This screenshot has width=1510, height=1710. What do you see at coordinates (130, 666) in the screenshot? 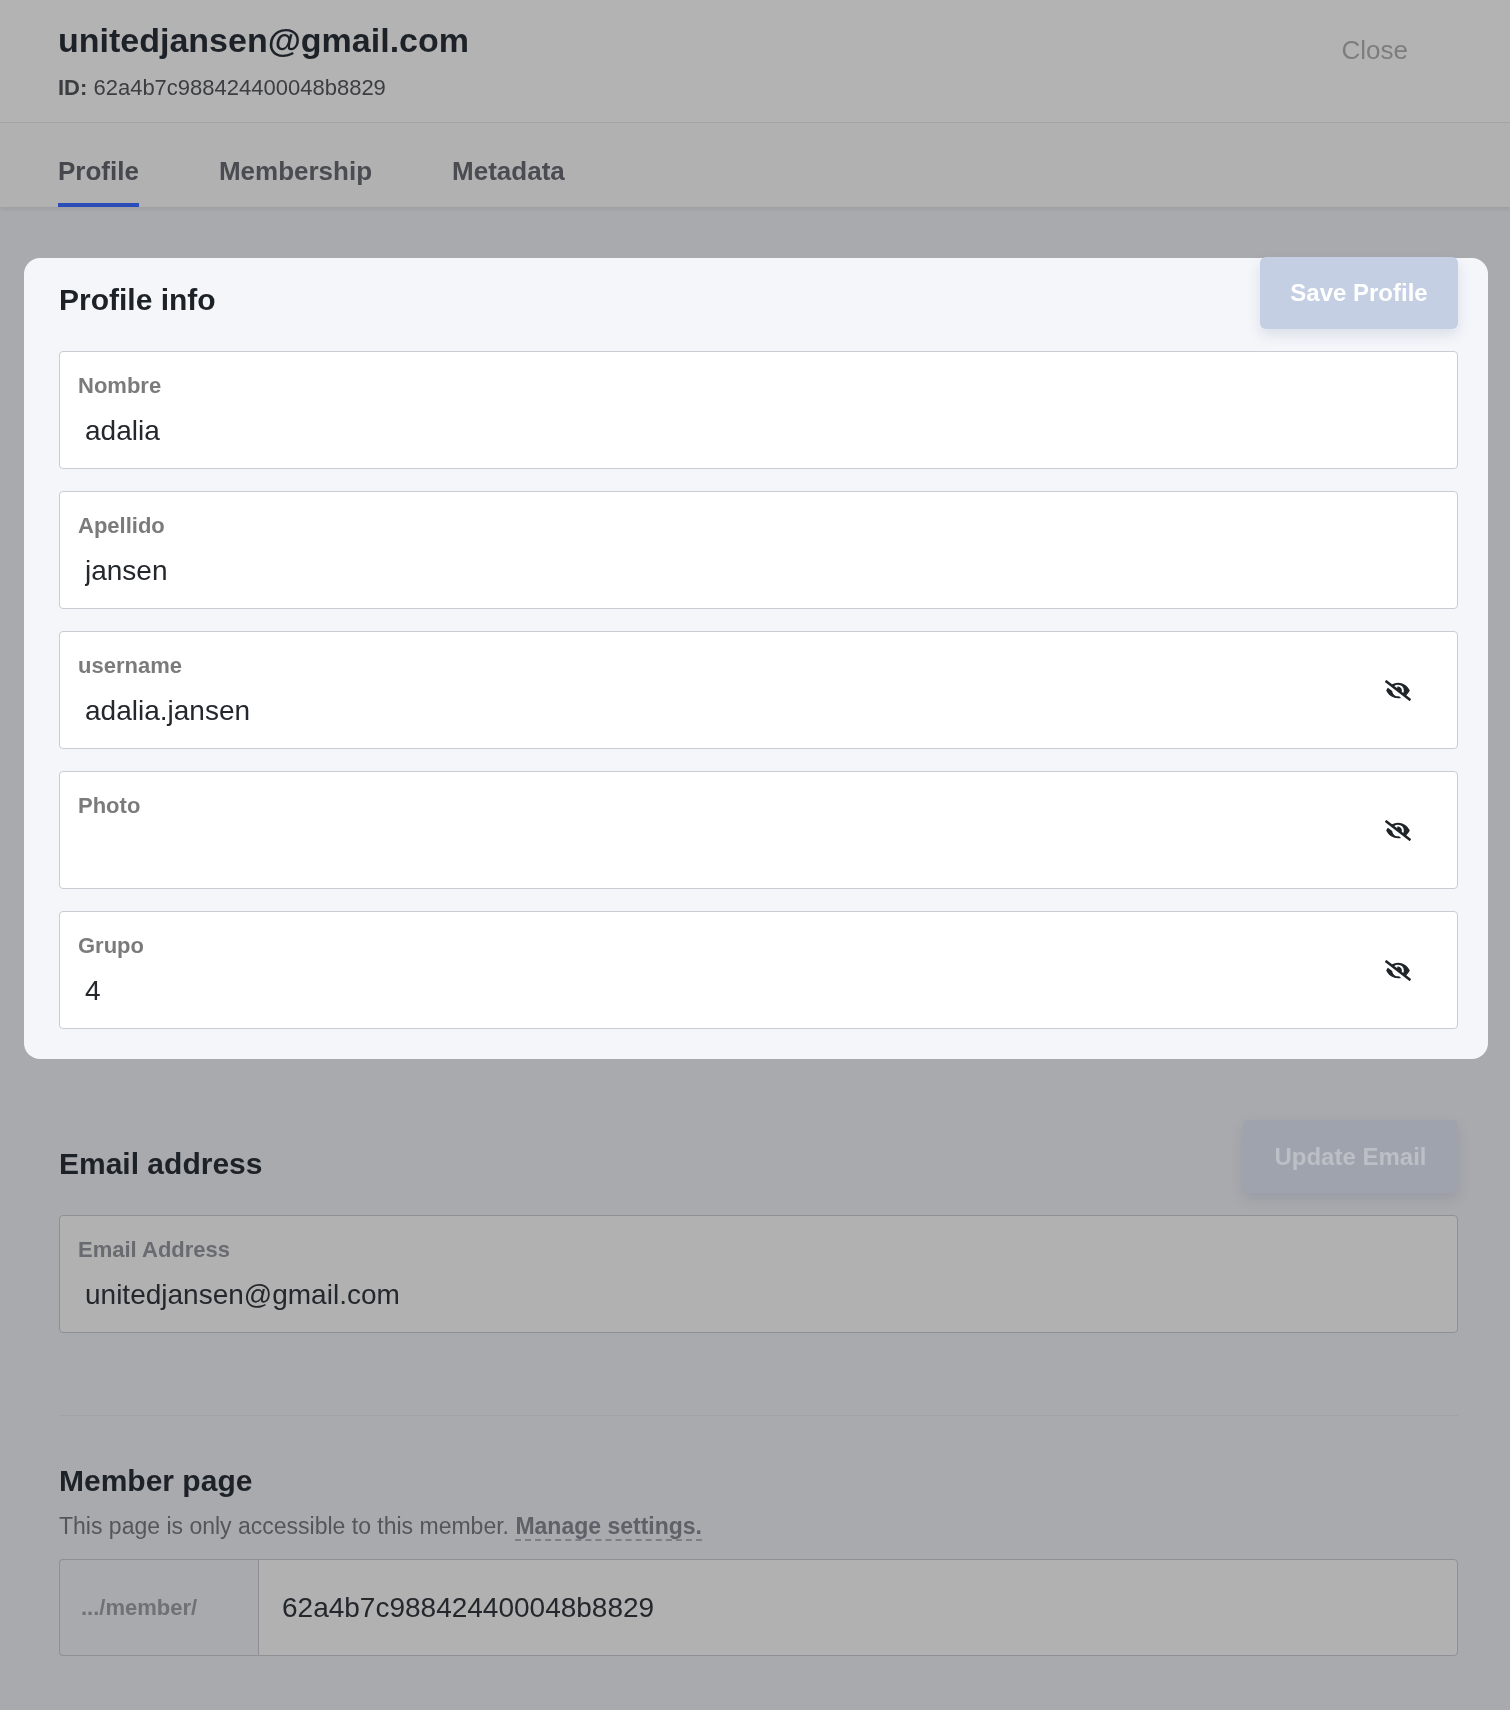
I see `field-label: username` at bounding box center [130, 666].